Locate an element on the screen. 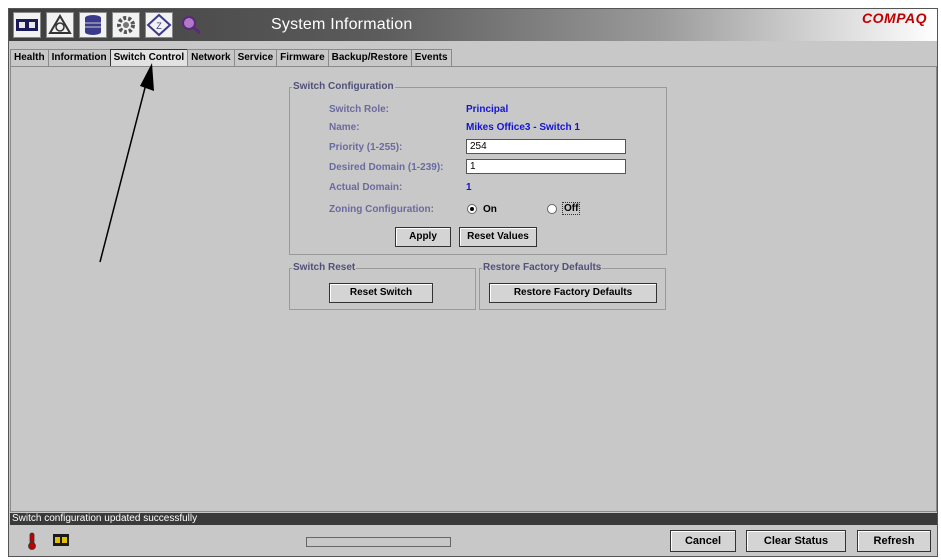 Image resolution: width=941 pixels, height=560 pixels. zoning-icon: Z is located at coordinates (159, 25).